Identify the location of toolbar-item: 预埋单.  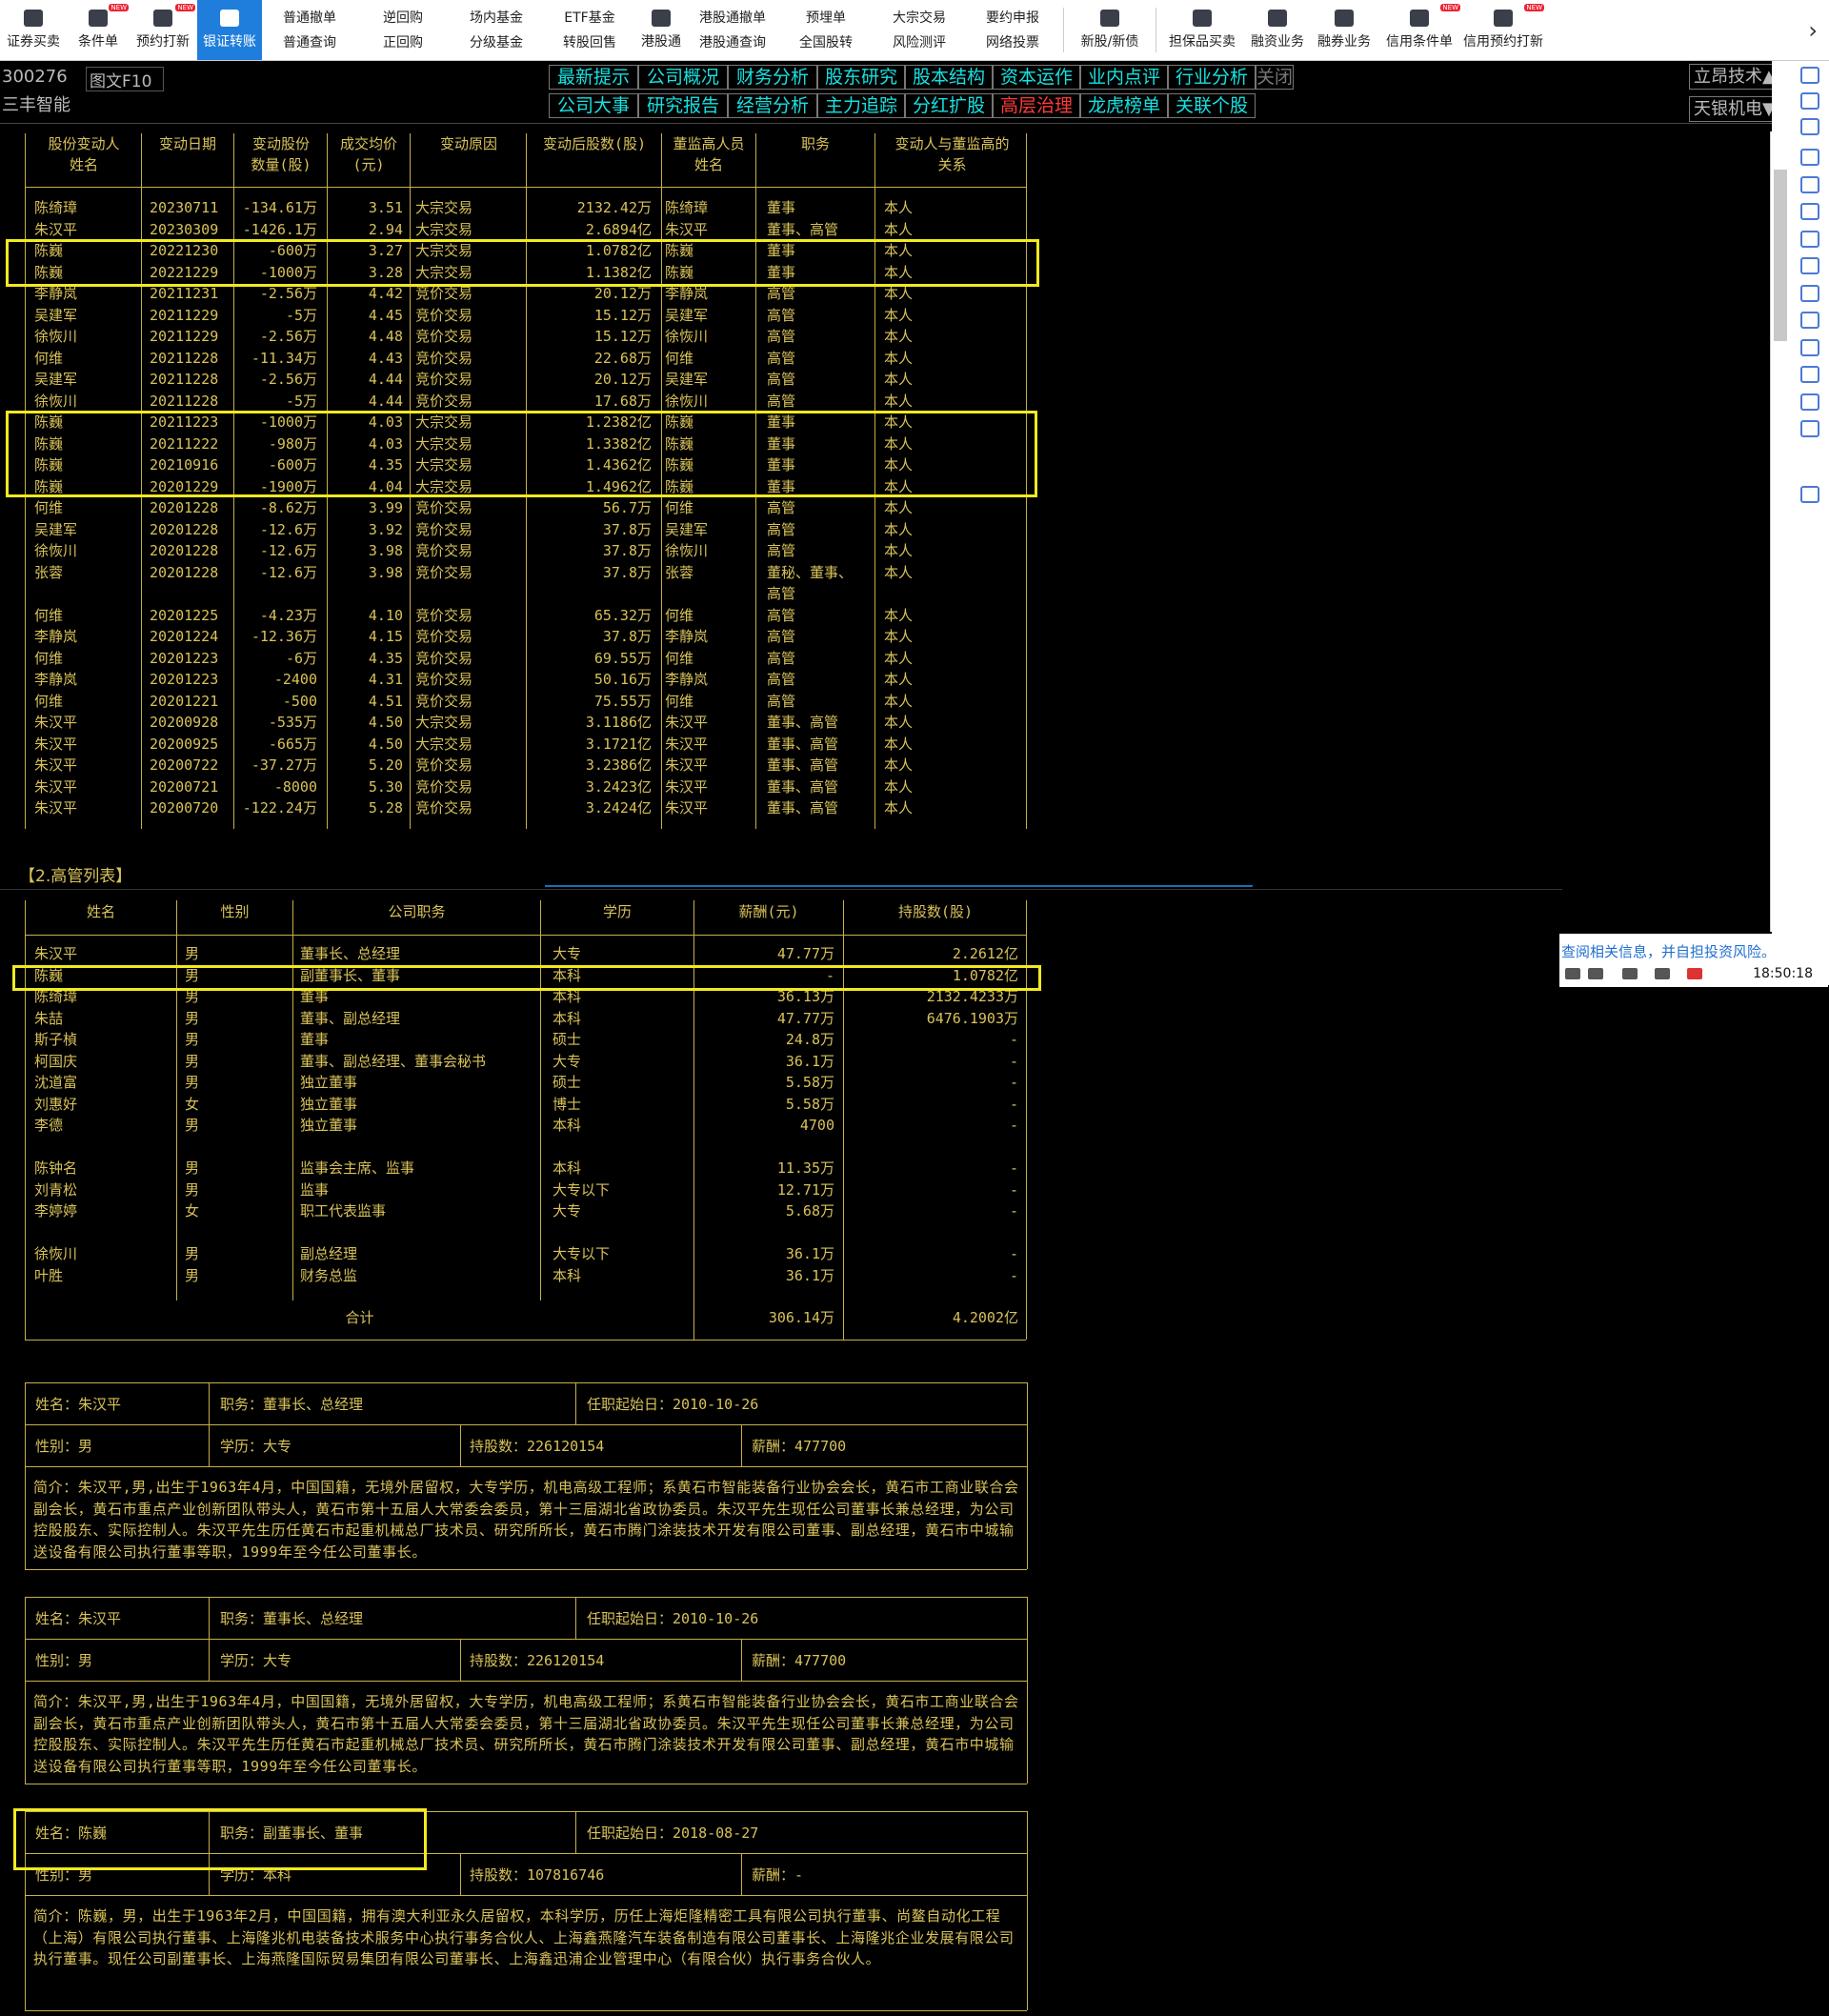
(826, 18).